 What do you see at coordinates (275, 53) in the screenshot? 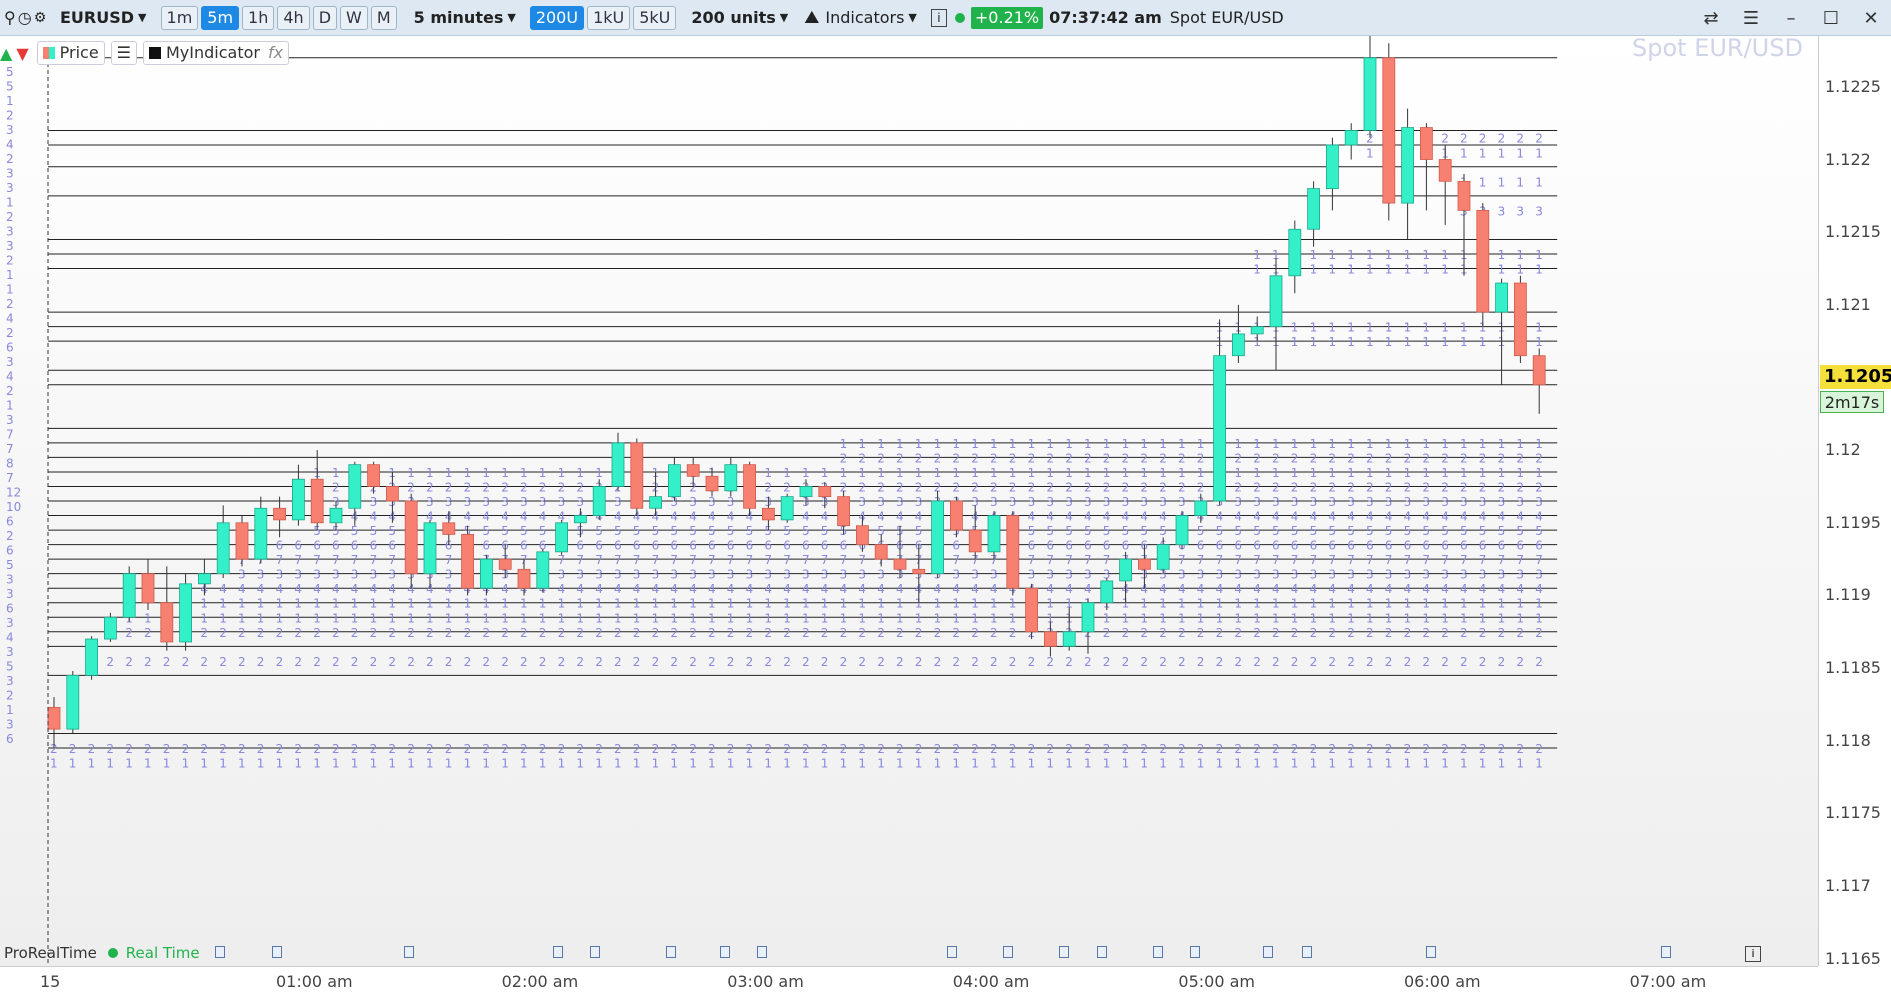
I see `fx-icon: fx` at bounding box center [275, 53].